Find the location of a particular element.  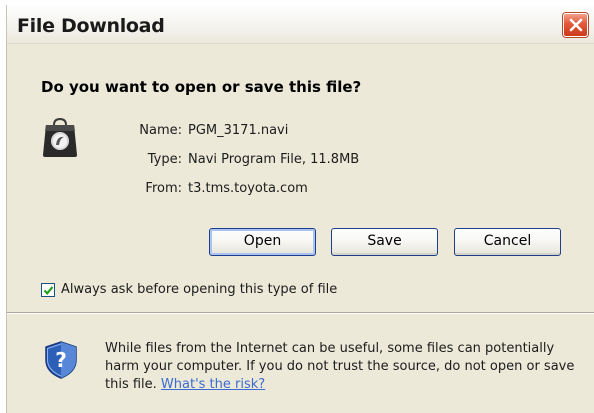

file-type-label: Type: is located at coordinates (164, 159).